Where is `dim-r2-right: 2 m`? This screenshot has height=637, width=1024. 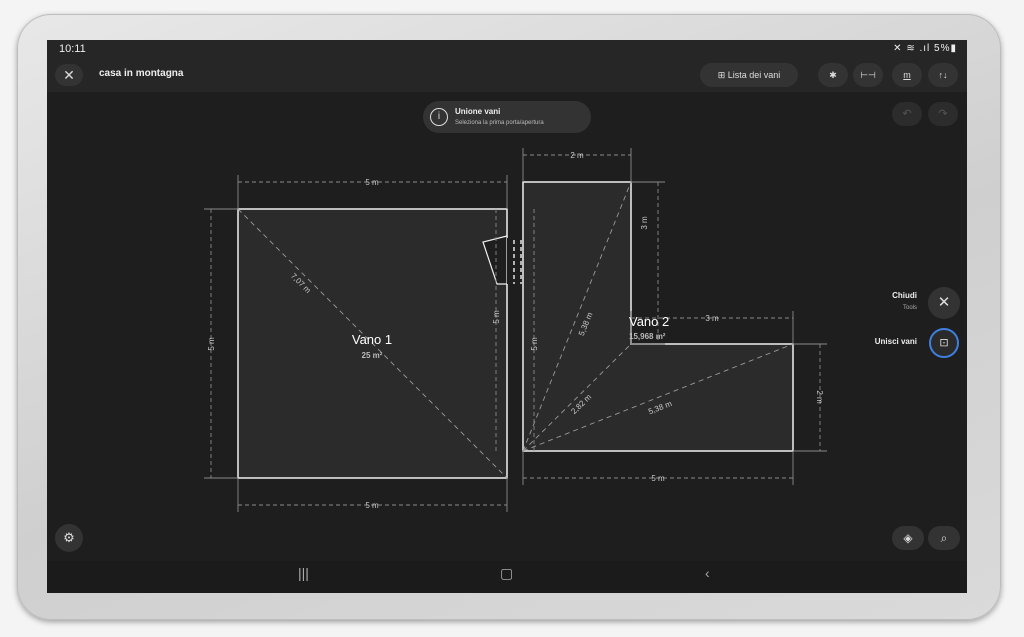
dim-r2-right: 2 m is located at coordinates (819, 397).